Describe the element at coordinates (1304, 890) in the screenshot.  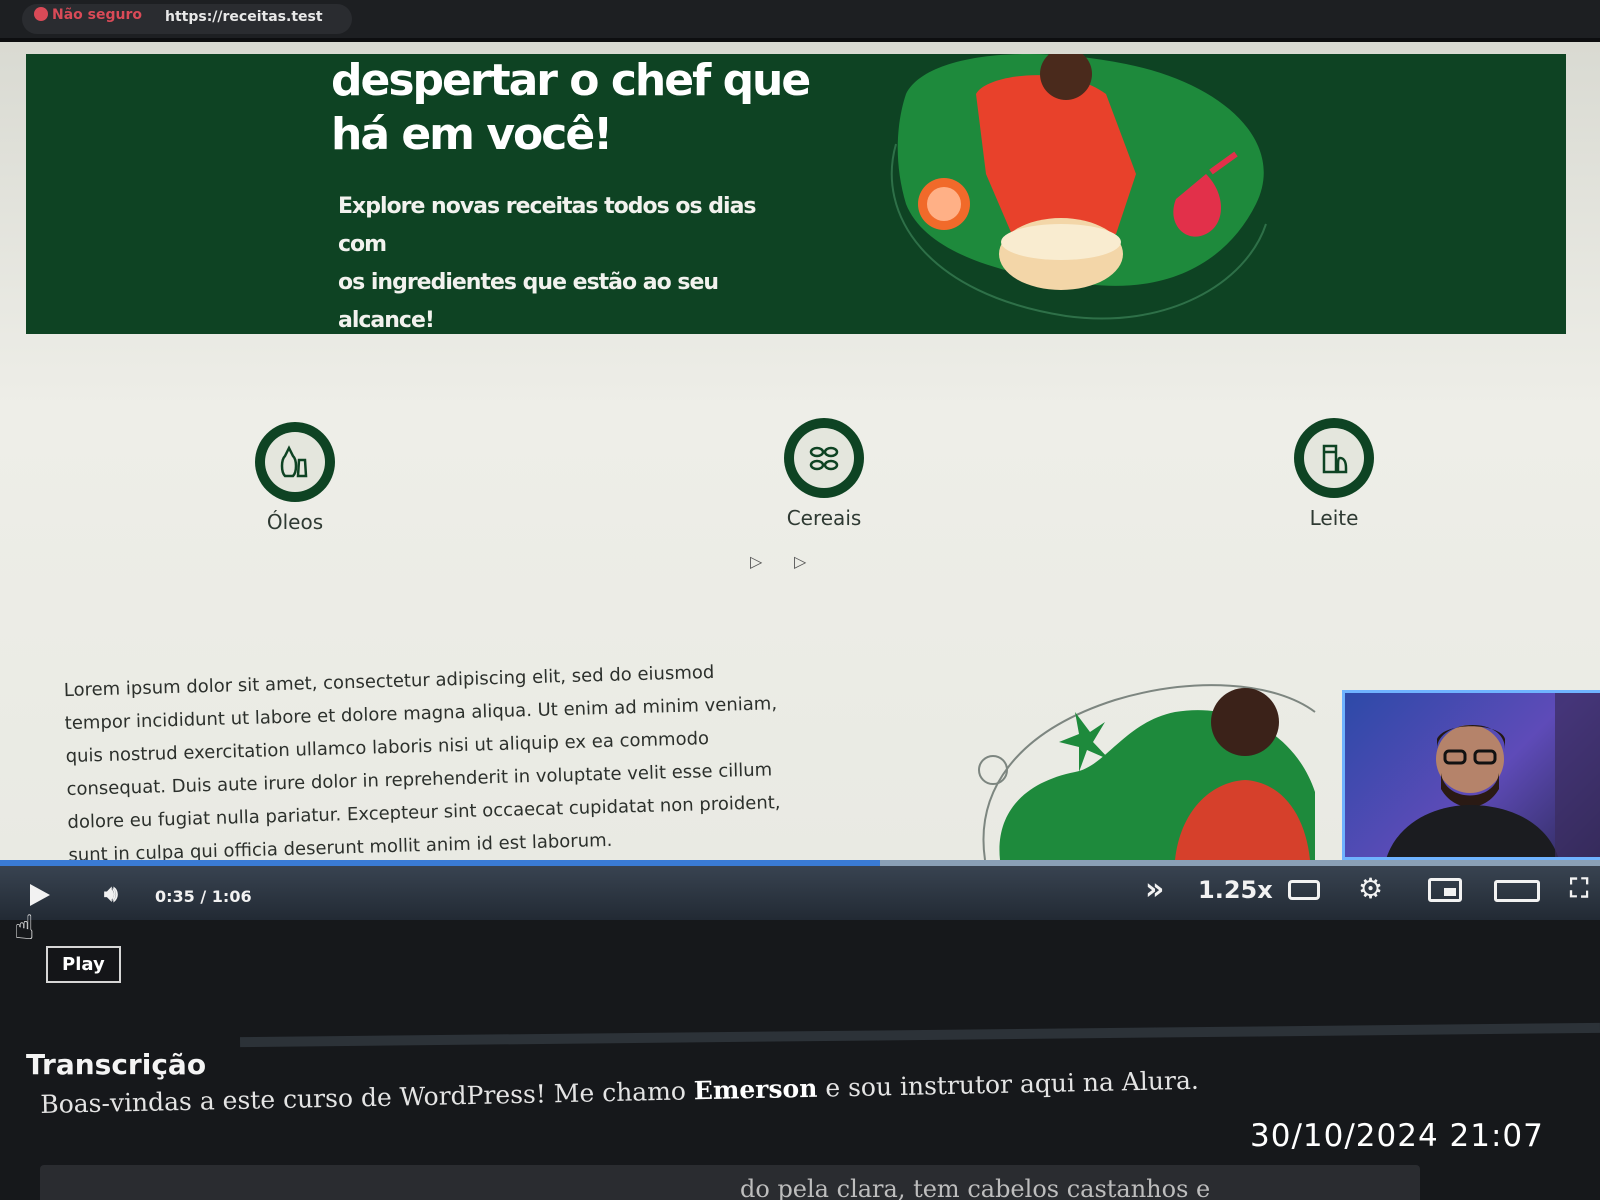
I see `captions-icon` at that location.